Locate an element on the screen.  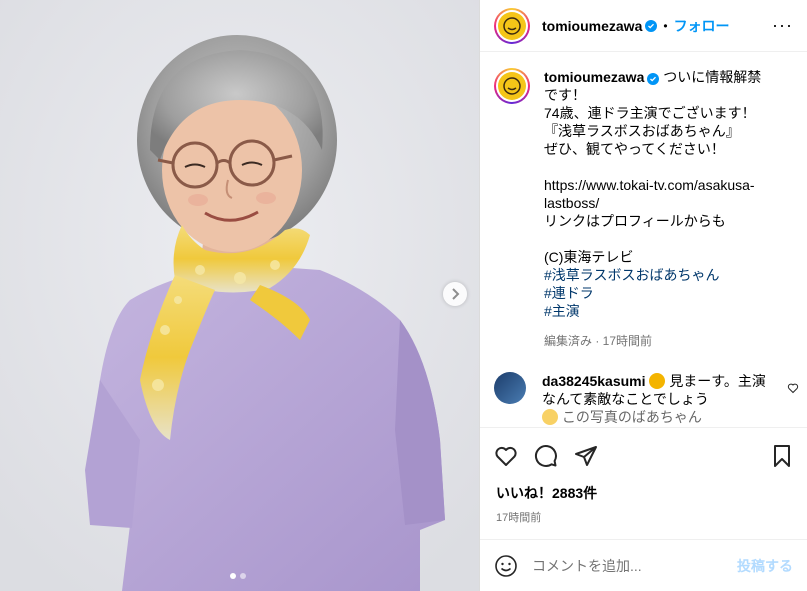
add-comment-bar: 投稿する is located at coordinates (643, 565).